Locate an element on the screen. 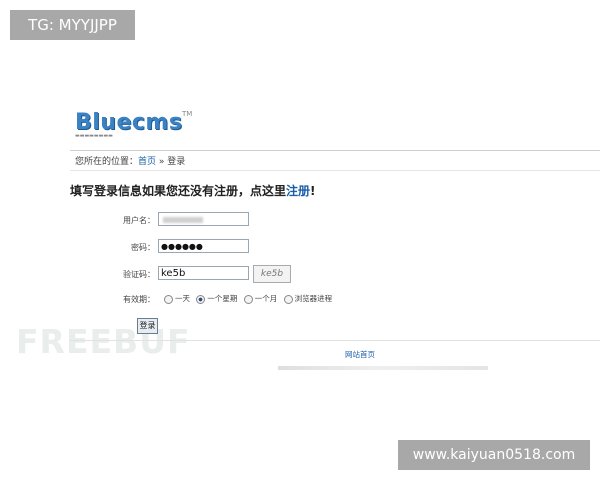 The height and width of the screenshot is (480, 600). bluecms-logo: Bluecms TM ▬▬▬▬▬▬▬▬ is located at coordinates (133, 124).